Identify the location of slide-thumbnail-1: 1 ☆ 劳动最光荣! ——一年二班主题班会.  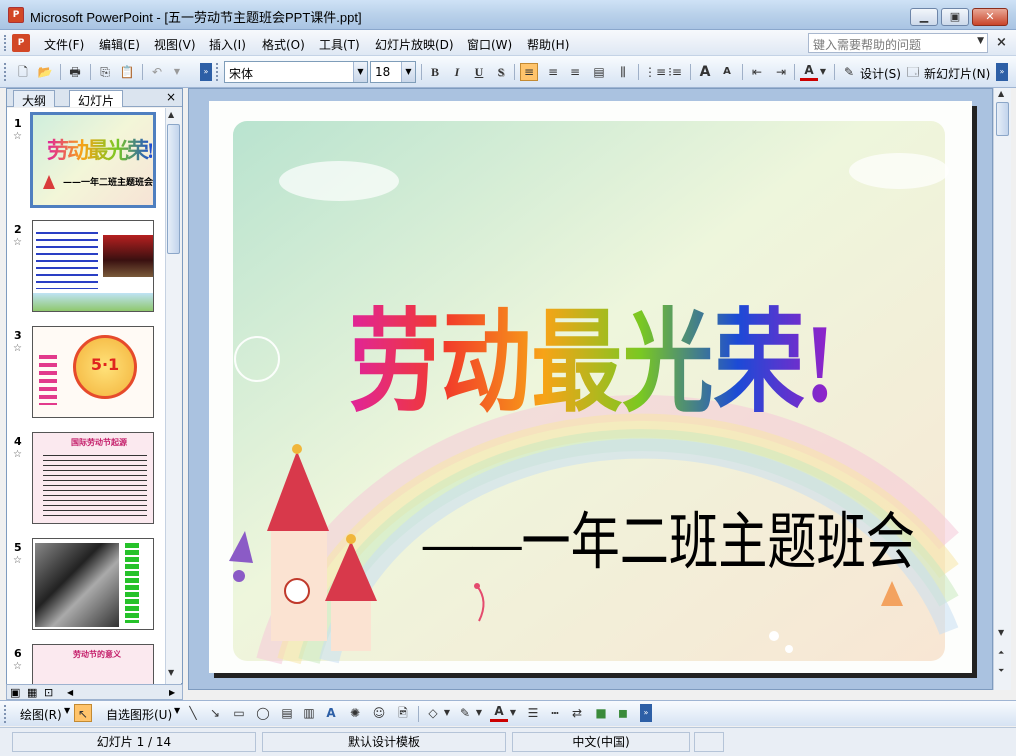
(86, 163).